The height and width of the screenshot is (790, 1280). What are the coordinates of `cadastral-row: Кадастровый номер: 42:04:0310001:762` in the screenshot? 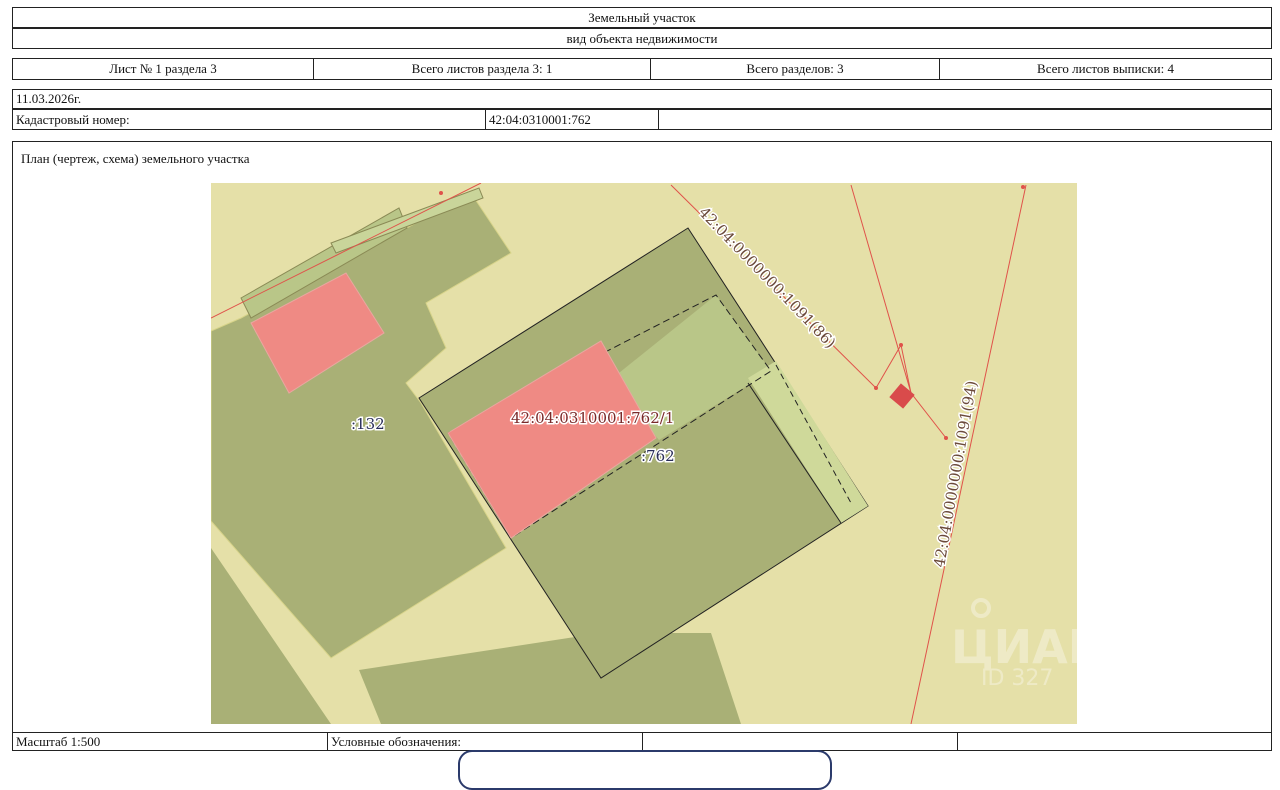 It's located at (642, 119).